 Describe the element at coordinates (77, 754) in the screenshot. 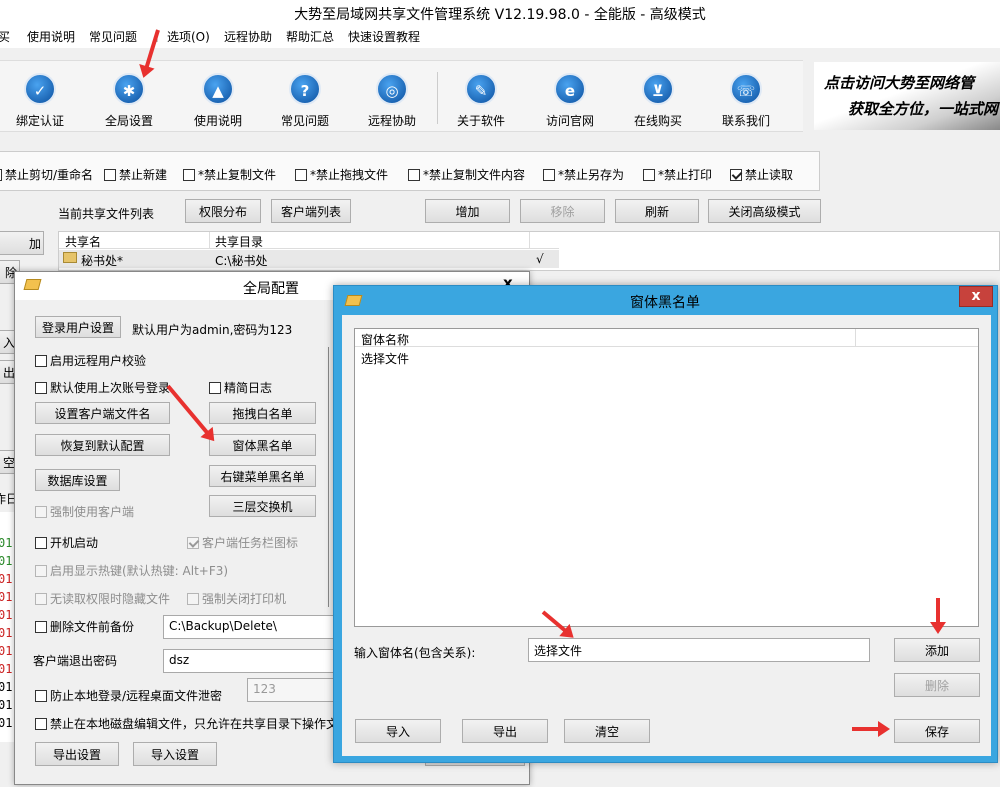

I see `export-settings-button: 导出设置` at that location.